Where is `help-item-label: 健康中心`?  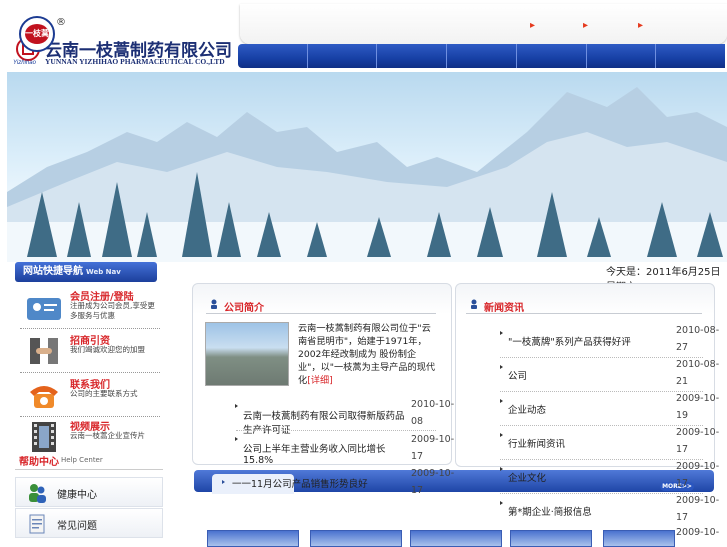
help-item-label: 健康中心 is located at coordinates (77, 495).